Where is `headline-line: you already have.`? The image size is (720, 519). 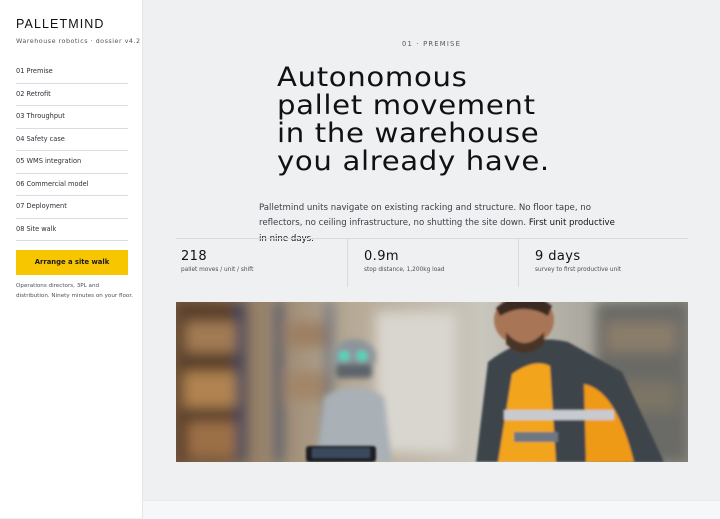 headline-line: you already have. is located at coordinates (413, 161).